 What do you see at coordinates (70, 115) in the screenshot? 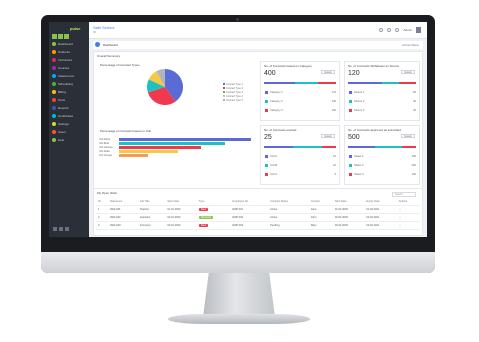
I see `sidebar-item-certificates: Certificates` at bounding box center [70, 115].